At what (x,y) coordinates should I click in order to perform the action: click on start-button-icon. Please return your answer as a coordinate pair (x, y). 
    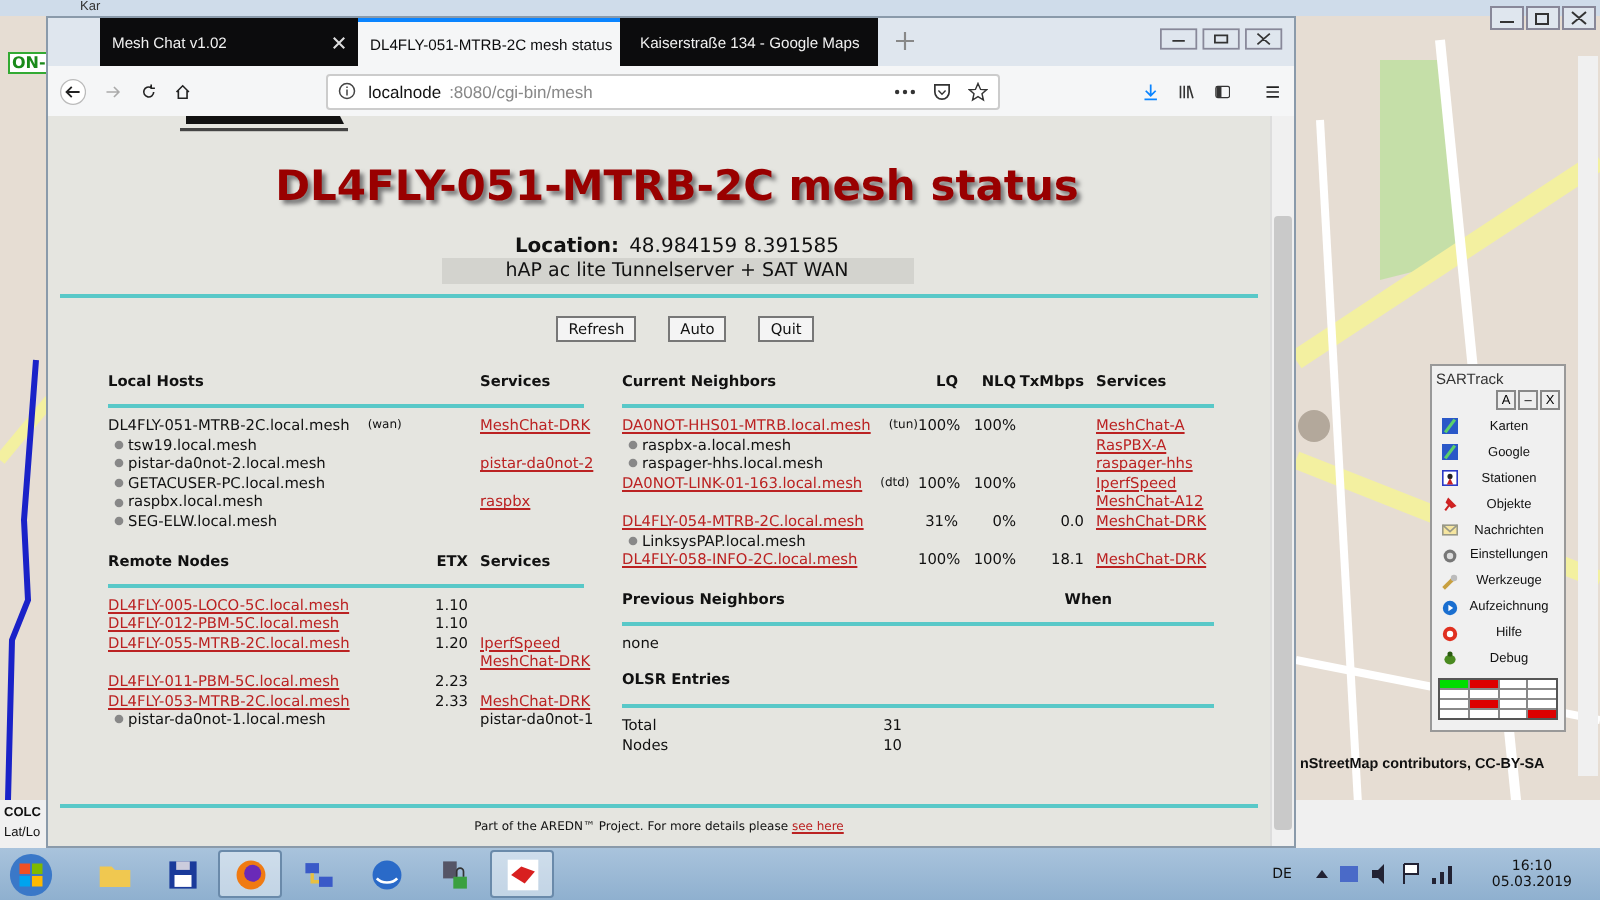
    Looking at the image, I should click on (31, 874).